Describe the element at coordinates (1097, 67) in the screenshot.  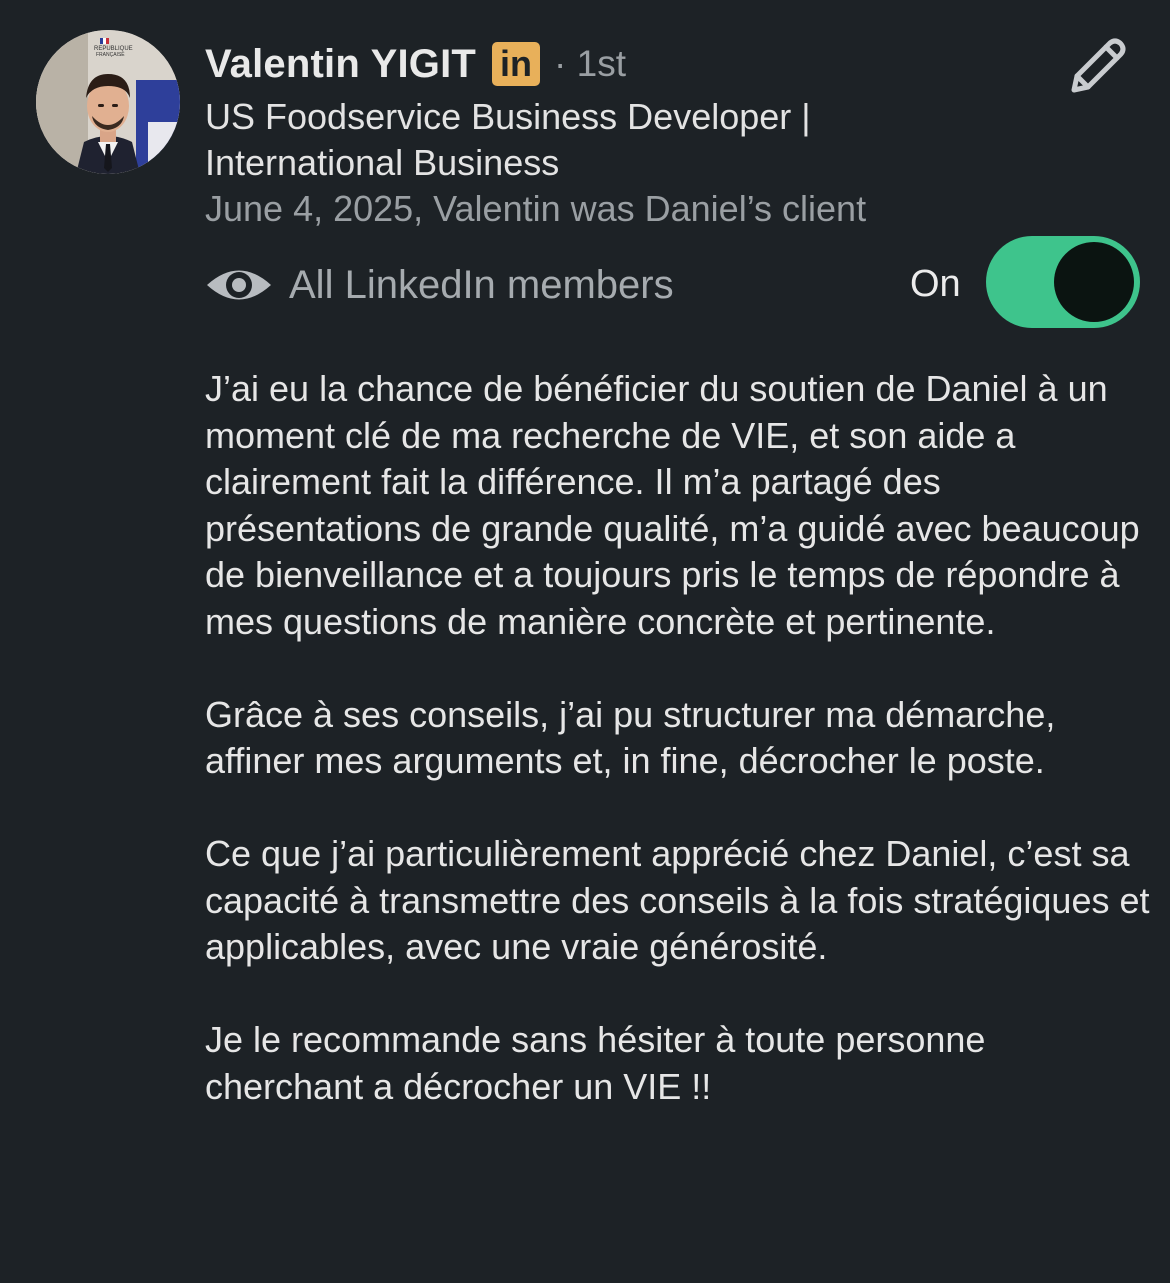
I see `pencil-icon` at that location.